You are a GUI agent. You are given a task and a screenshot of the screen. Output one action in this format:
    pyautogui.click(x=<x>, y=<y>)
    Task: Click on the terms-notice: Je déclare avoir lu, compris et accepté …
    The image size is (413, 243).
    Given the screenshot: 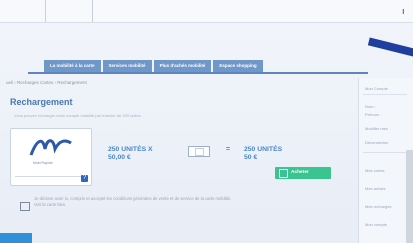 What is the action you would take?
    pyautogui.click(x=133, y=201)
    